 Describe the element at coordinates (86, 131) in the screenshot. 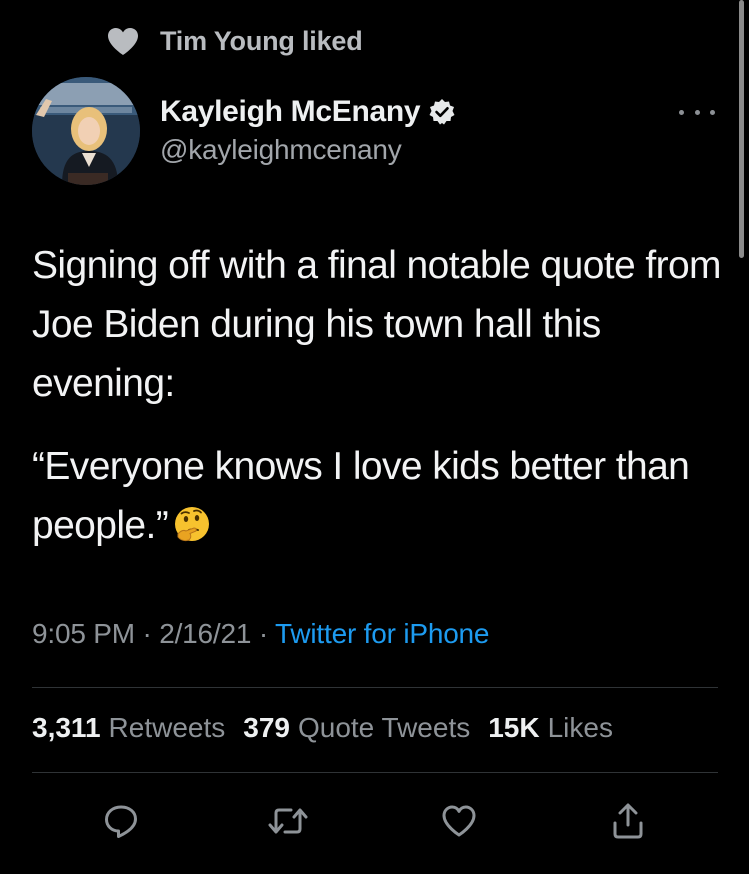

I see `avatar` at that location.